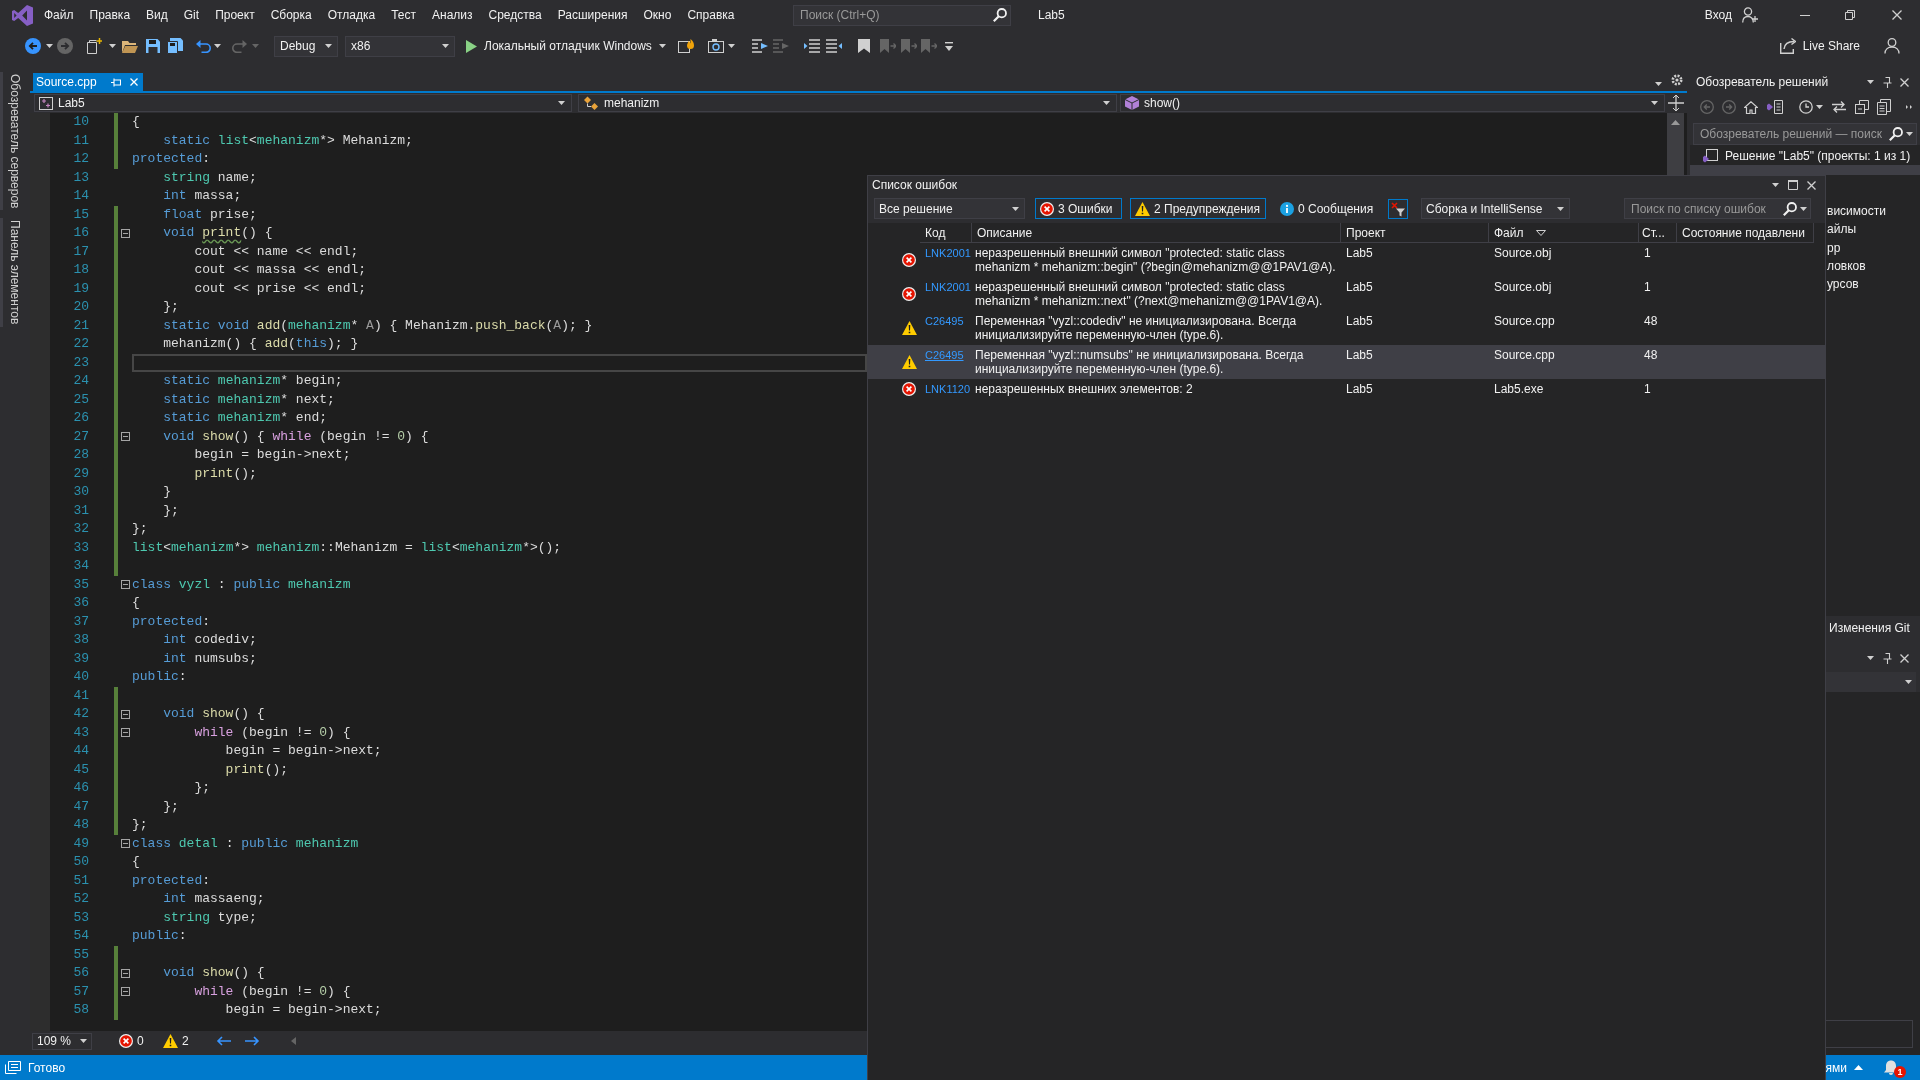 The image size is (1920, 1080). I want to click on side-tab: Обозреватель серверов, so click(13, 141).